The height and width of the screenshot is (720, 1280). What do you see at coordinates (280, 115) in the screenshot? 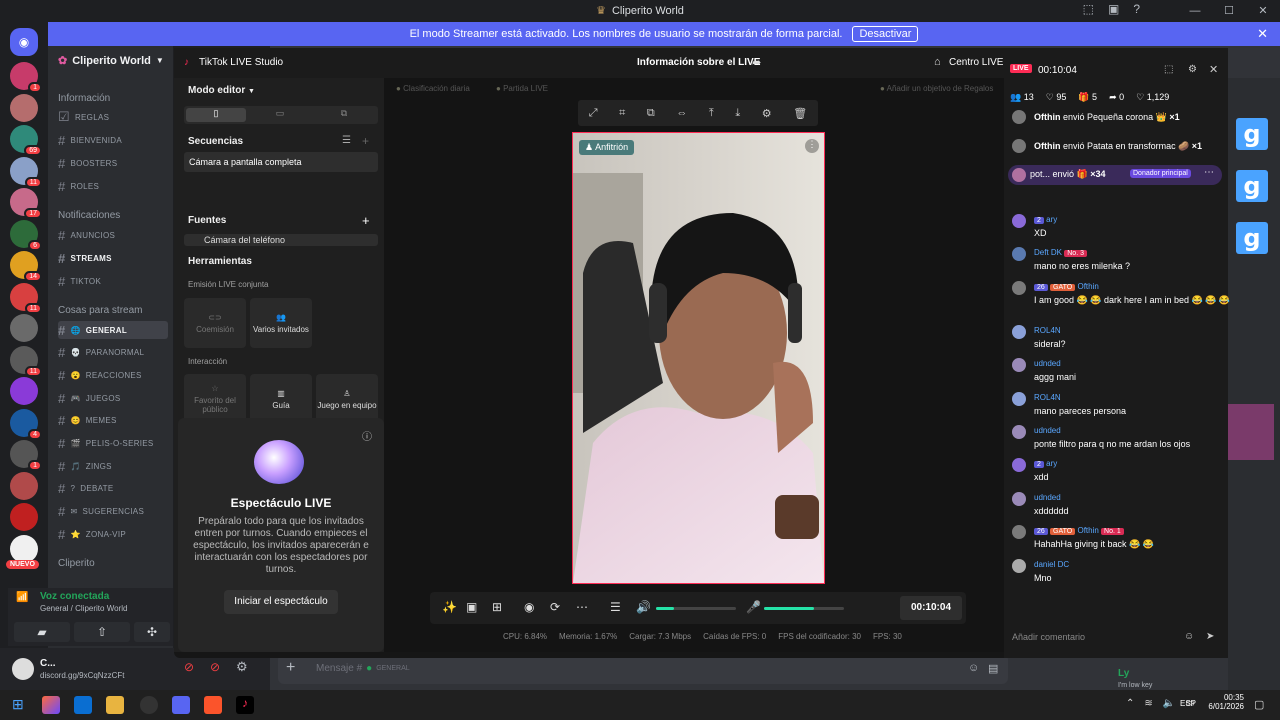
I see `landscape-button: ▭` at bounding box center [280, 115].